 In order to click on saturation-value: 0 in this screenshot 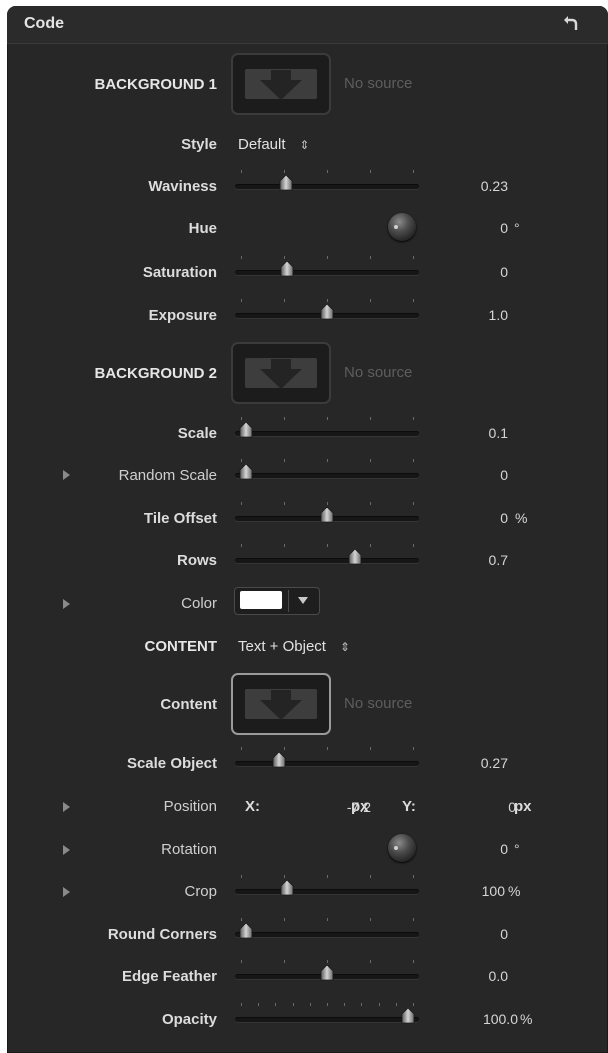, I will do `click(504, 272)`.